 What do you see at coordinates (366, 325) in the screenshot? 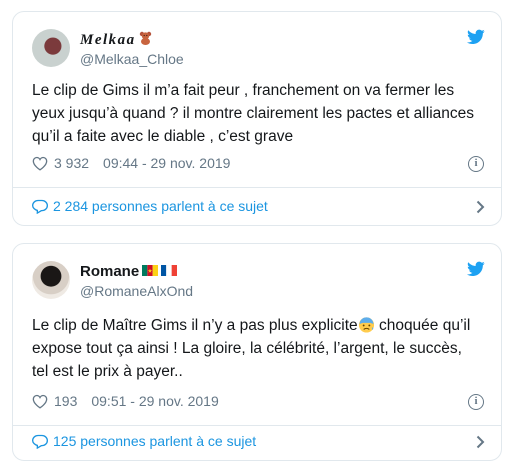
I see `anxious-face-emoji` at bounding box center [366, 325].